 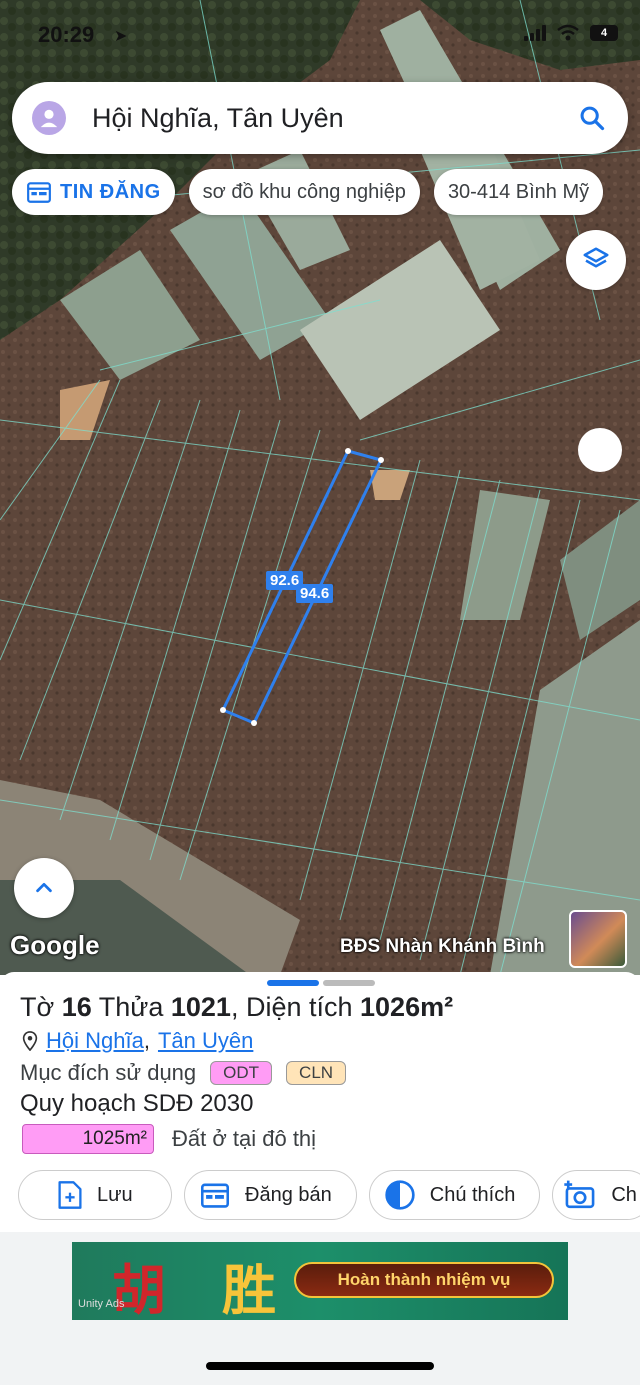 I want to click on watermark-text: BĐS Nhàn Khánh Bình, so click(x=442, y=946).